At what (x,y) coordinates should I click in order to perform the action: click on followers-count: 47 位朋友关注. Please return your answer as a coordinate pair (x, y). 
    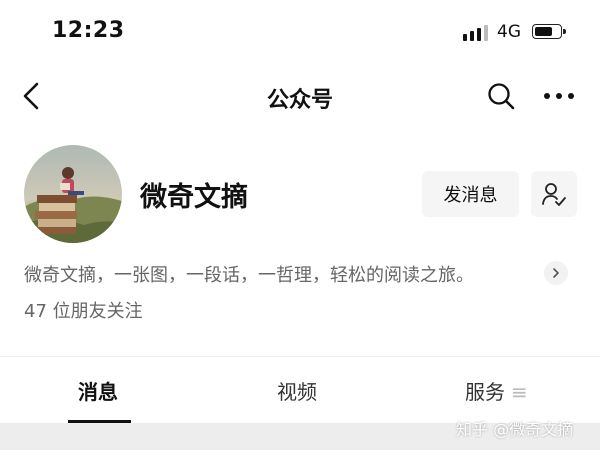
    Looking at the image, I should click on (83, 311).